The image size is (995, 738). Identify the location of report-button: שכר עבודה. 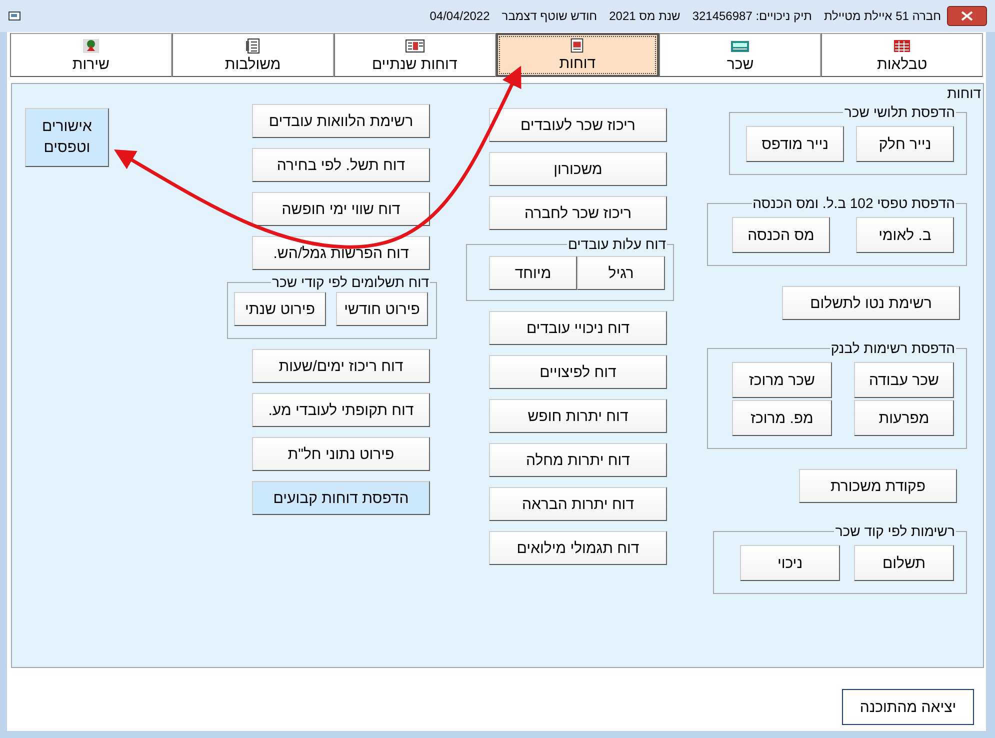
(904, 380).